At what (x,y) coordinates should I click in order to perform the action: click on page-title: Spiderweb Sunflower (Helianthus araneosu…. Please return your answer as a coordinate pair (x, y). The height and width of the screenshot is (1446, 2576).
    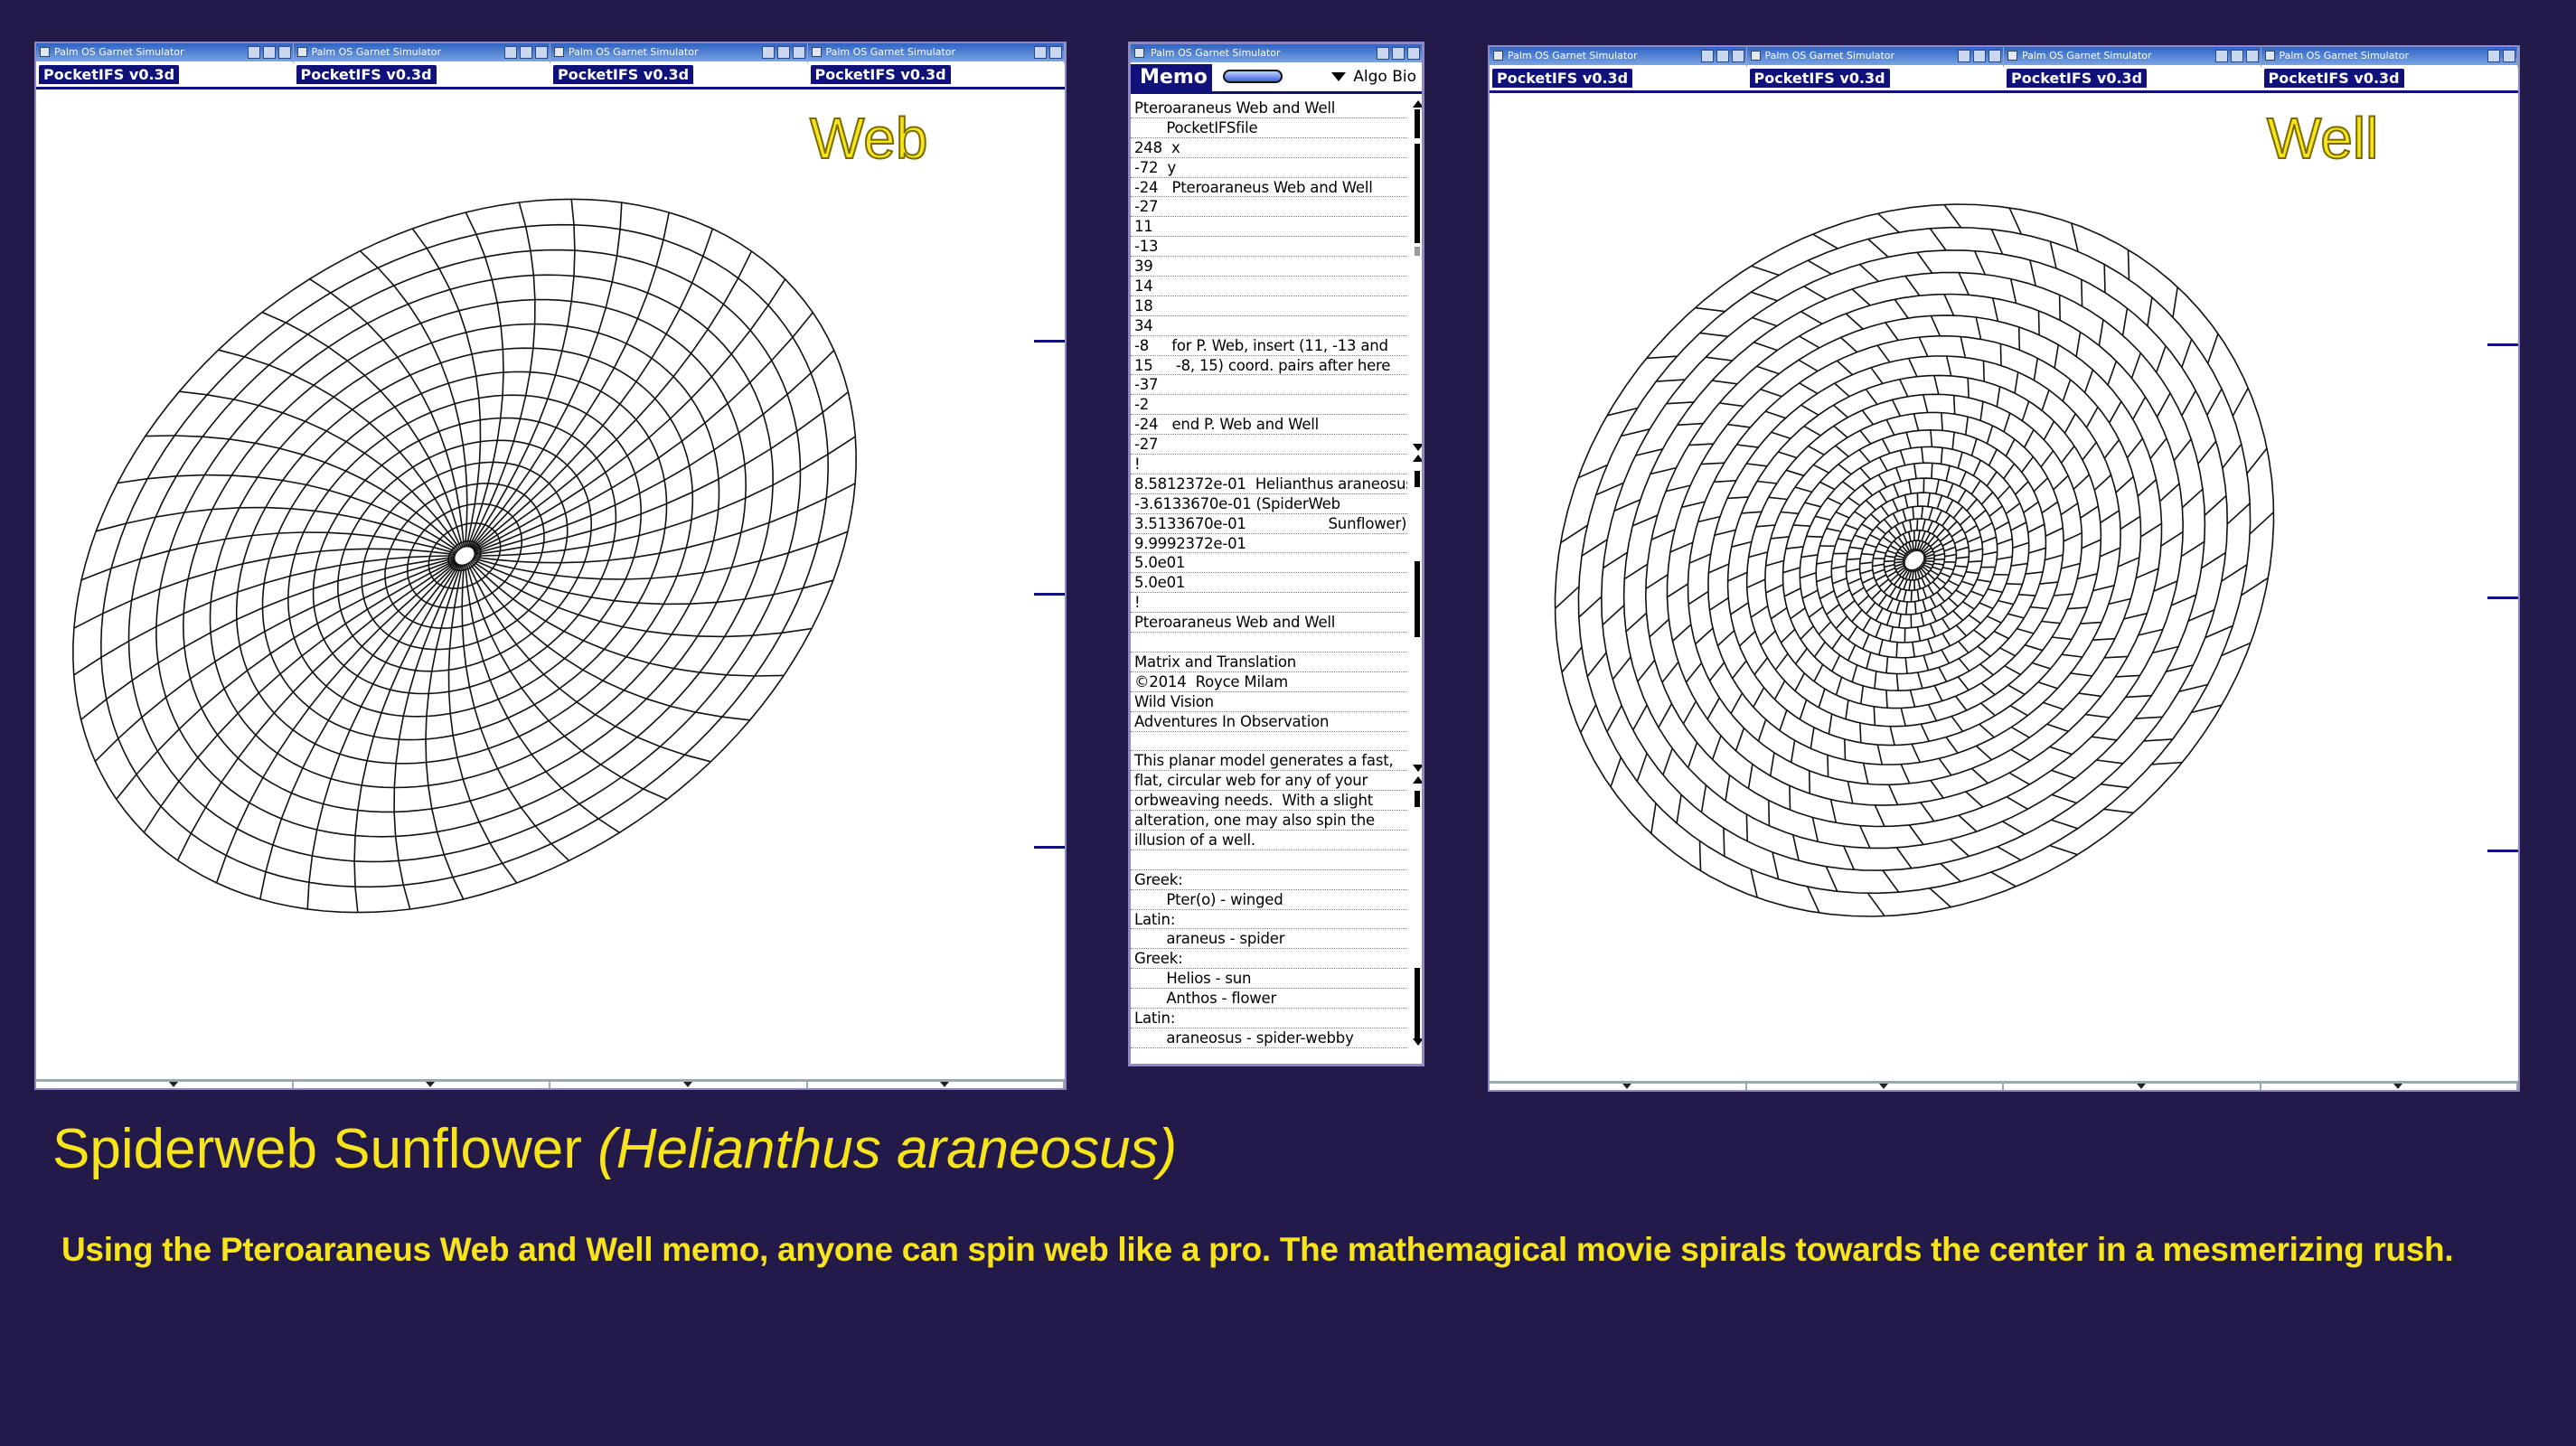
    Looking at the image, I should click on (614, 1149).